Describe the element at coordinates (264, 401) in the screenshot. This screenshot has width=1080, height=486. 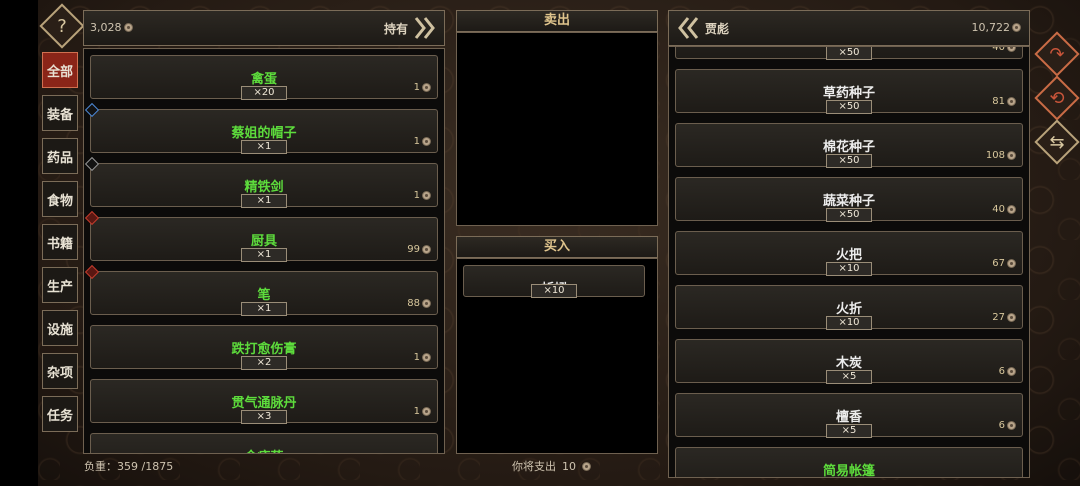
I see `item-row: 贯气通脉丹 ×3 1` at that location.